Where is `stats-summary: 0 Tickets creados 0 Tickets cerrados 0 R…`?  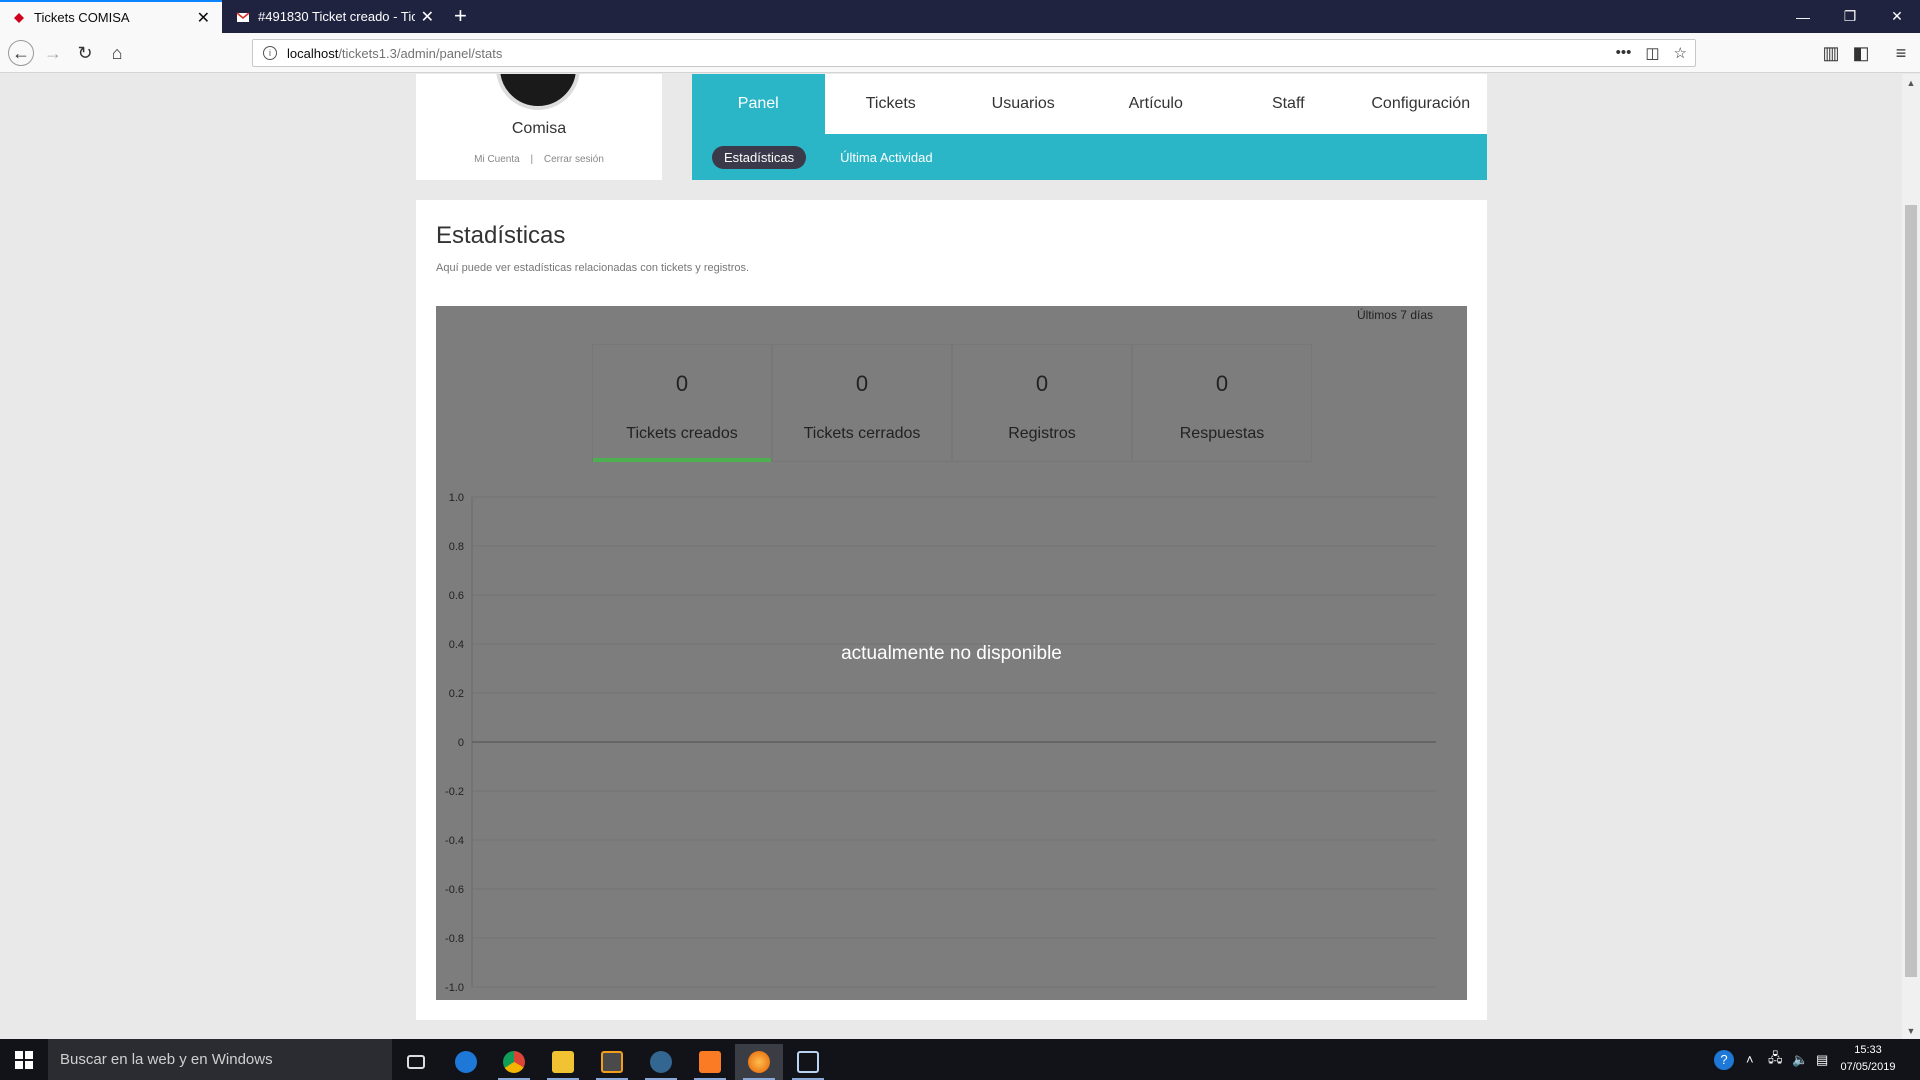
stats-summary: 0 Tickets creados 0 Tickets cerrados 0 R… is located at coordinates (952, 403).